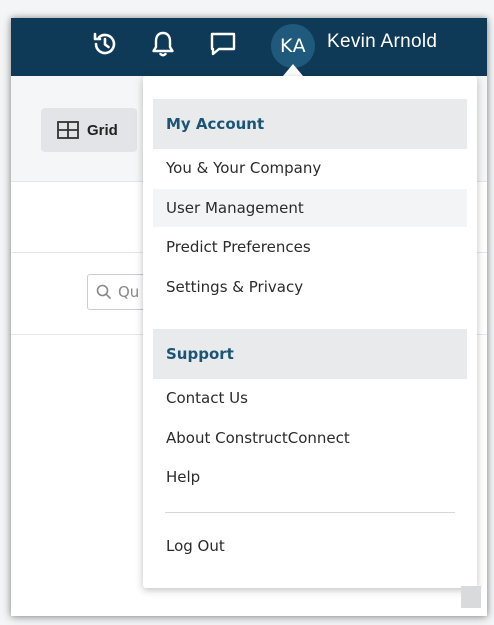  I want to click on section-header-my-account: My Account, so click(310, 124).